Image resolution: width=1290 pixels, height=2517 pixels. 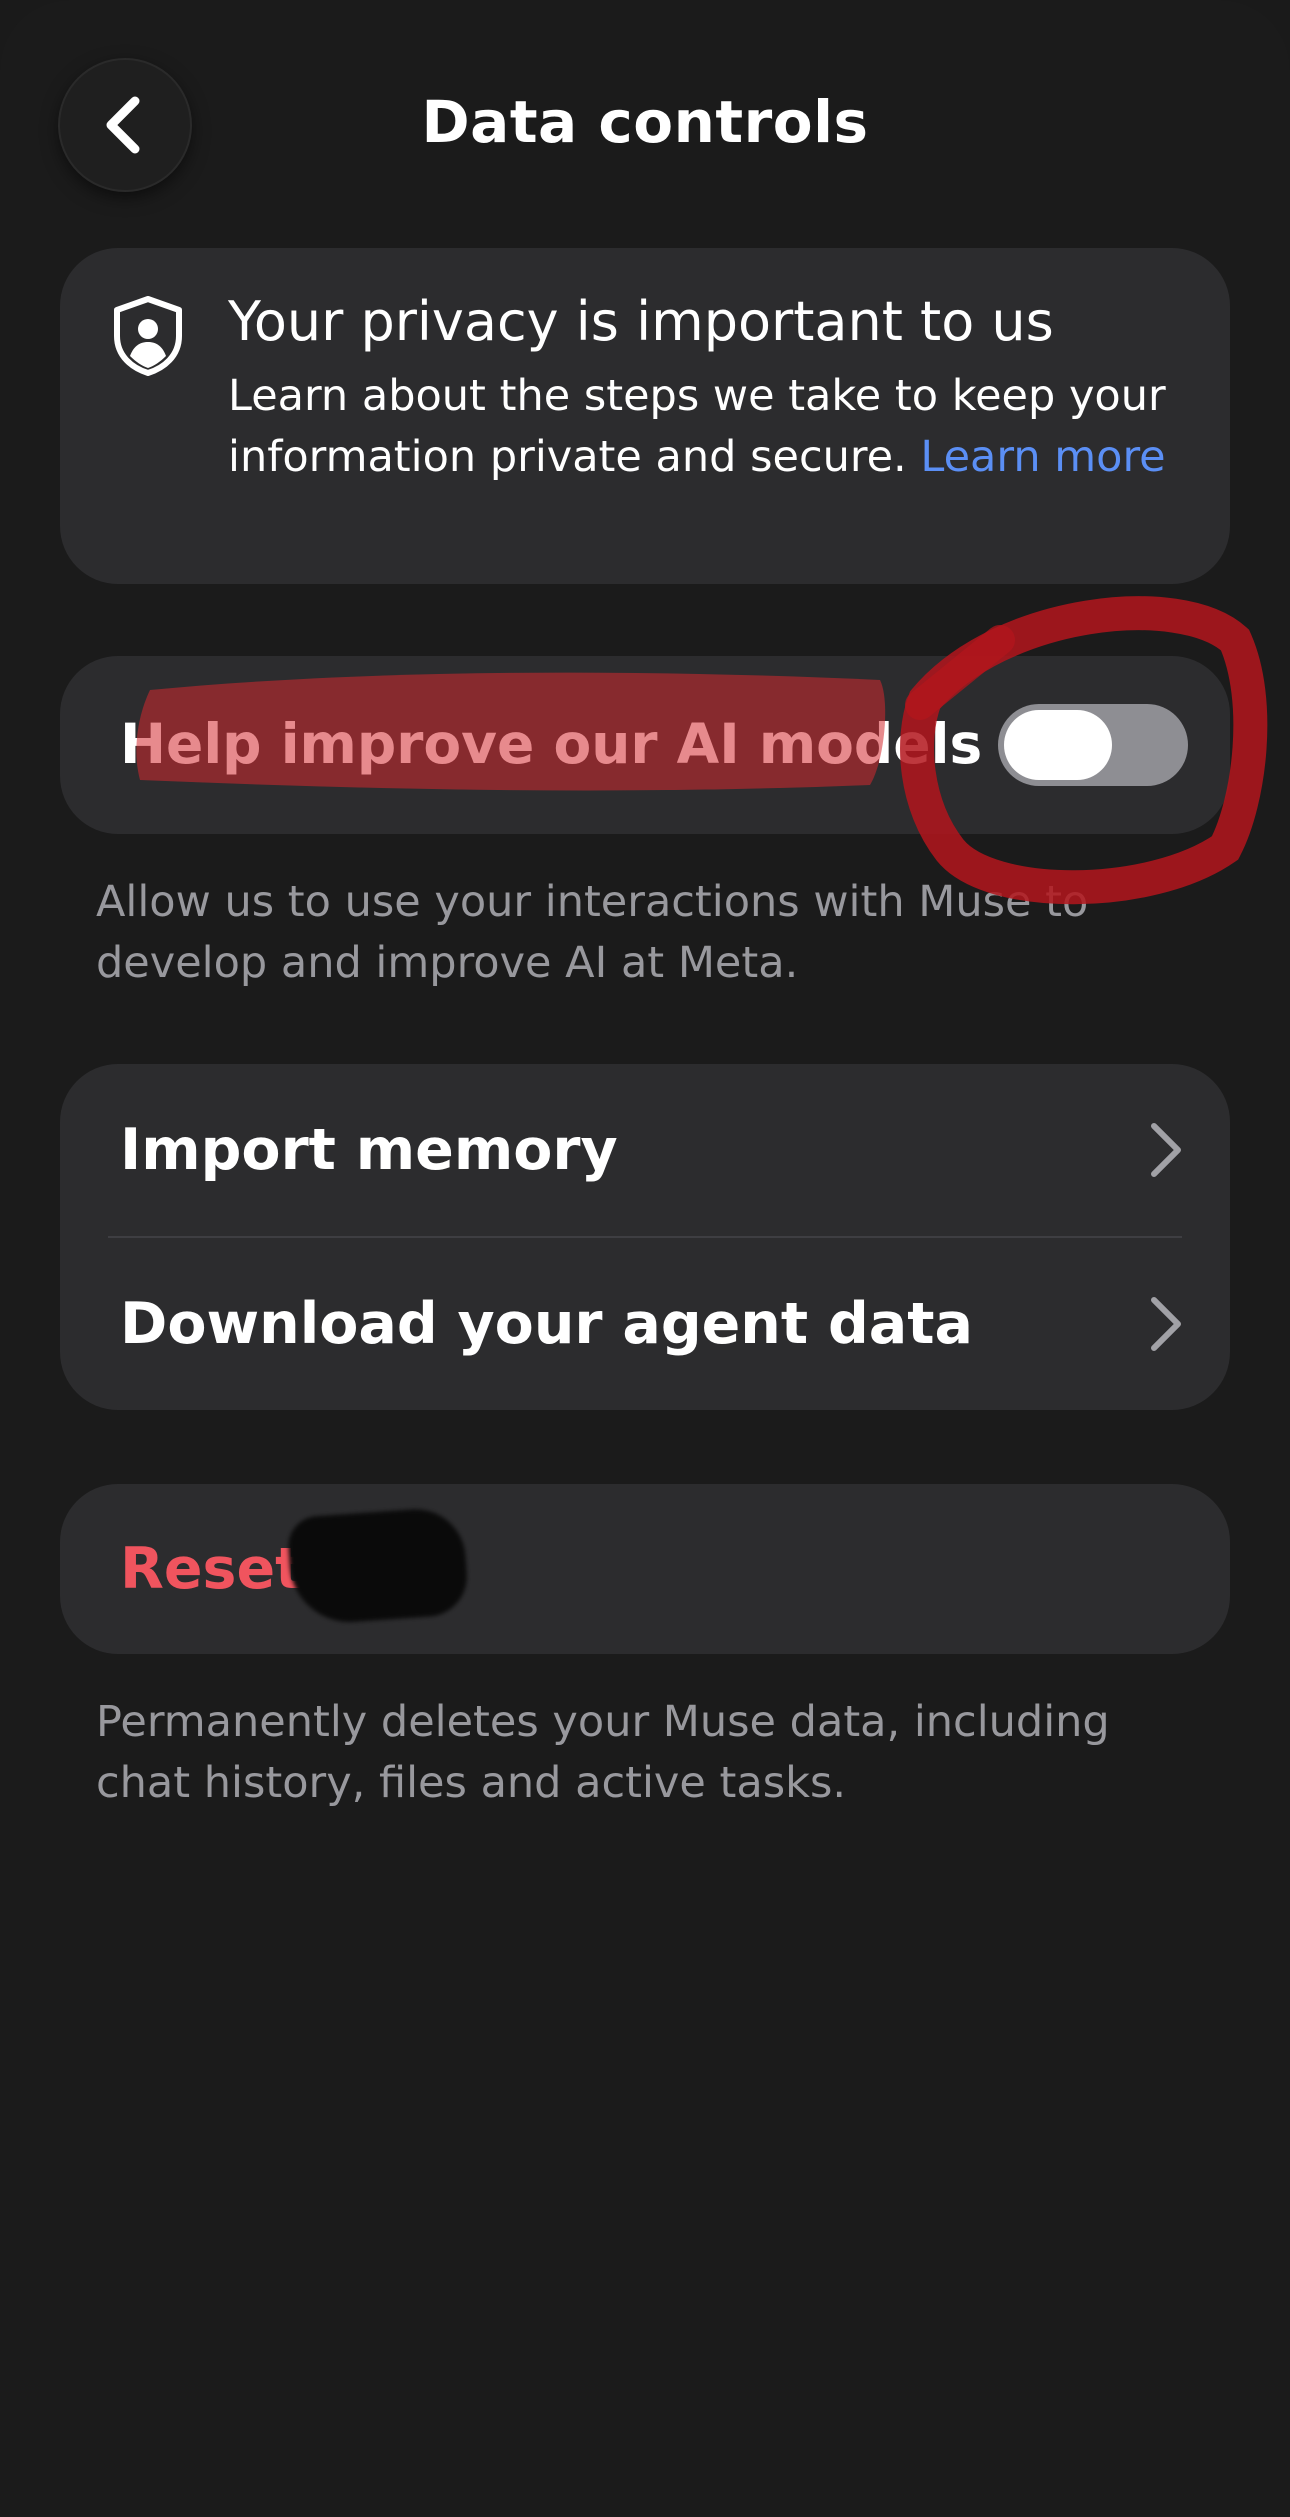 What do you see at coordinates (369, 1150) in the screenshot?
I see `import-memory-label: Import memory` at bounding box center [369, 1150].